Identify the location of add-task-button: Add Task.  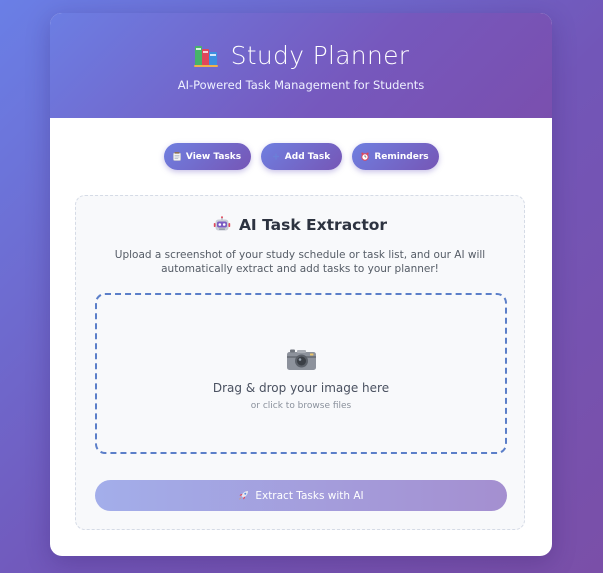
(301, 156).